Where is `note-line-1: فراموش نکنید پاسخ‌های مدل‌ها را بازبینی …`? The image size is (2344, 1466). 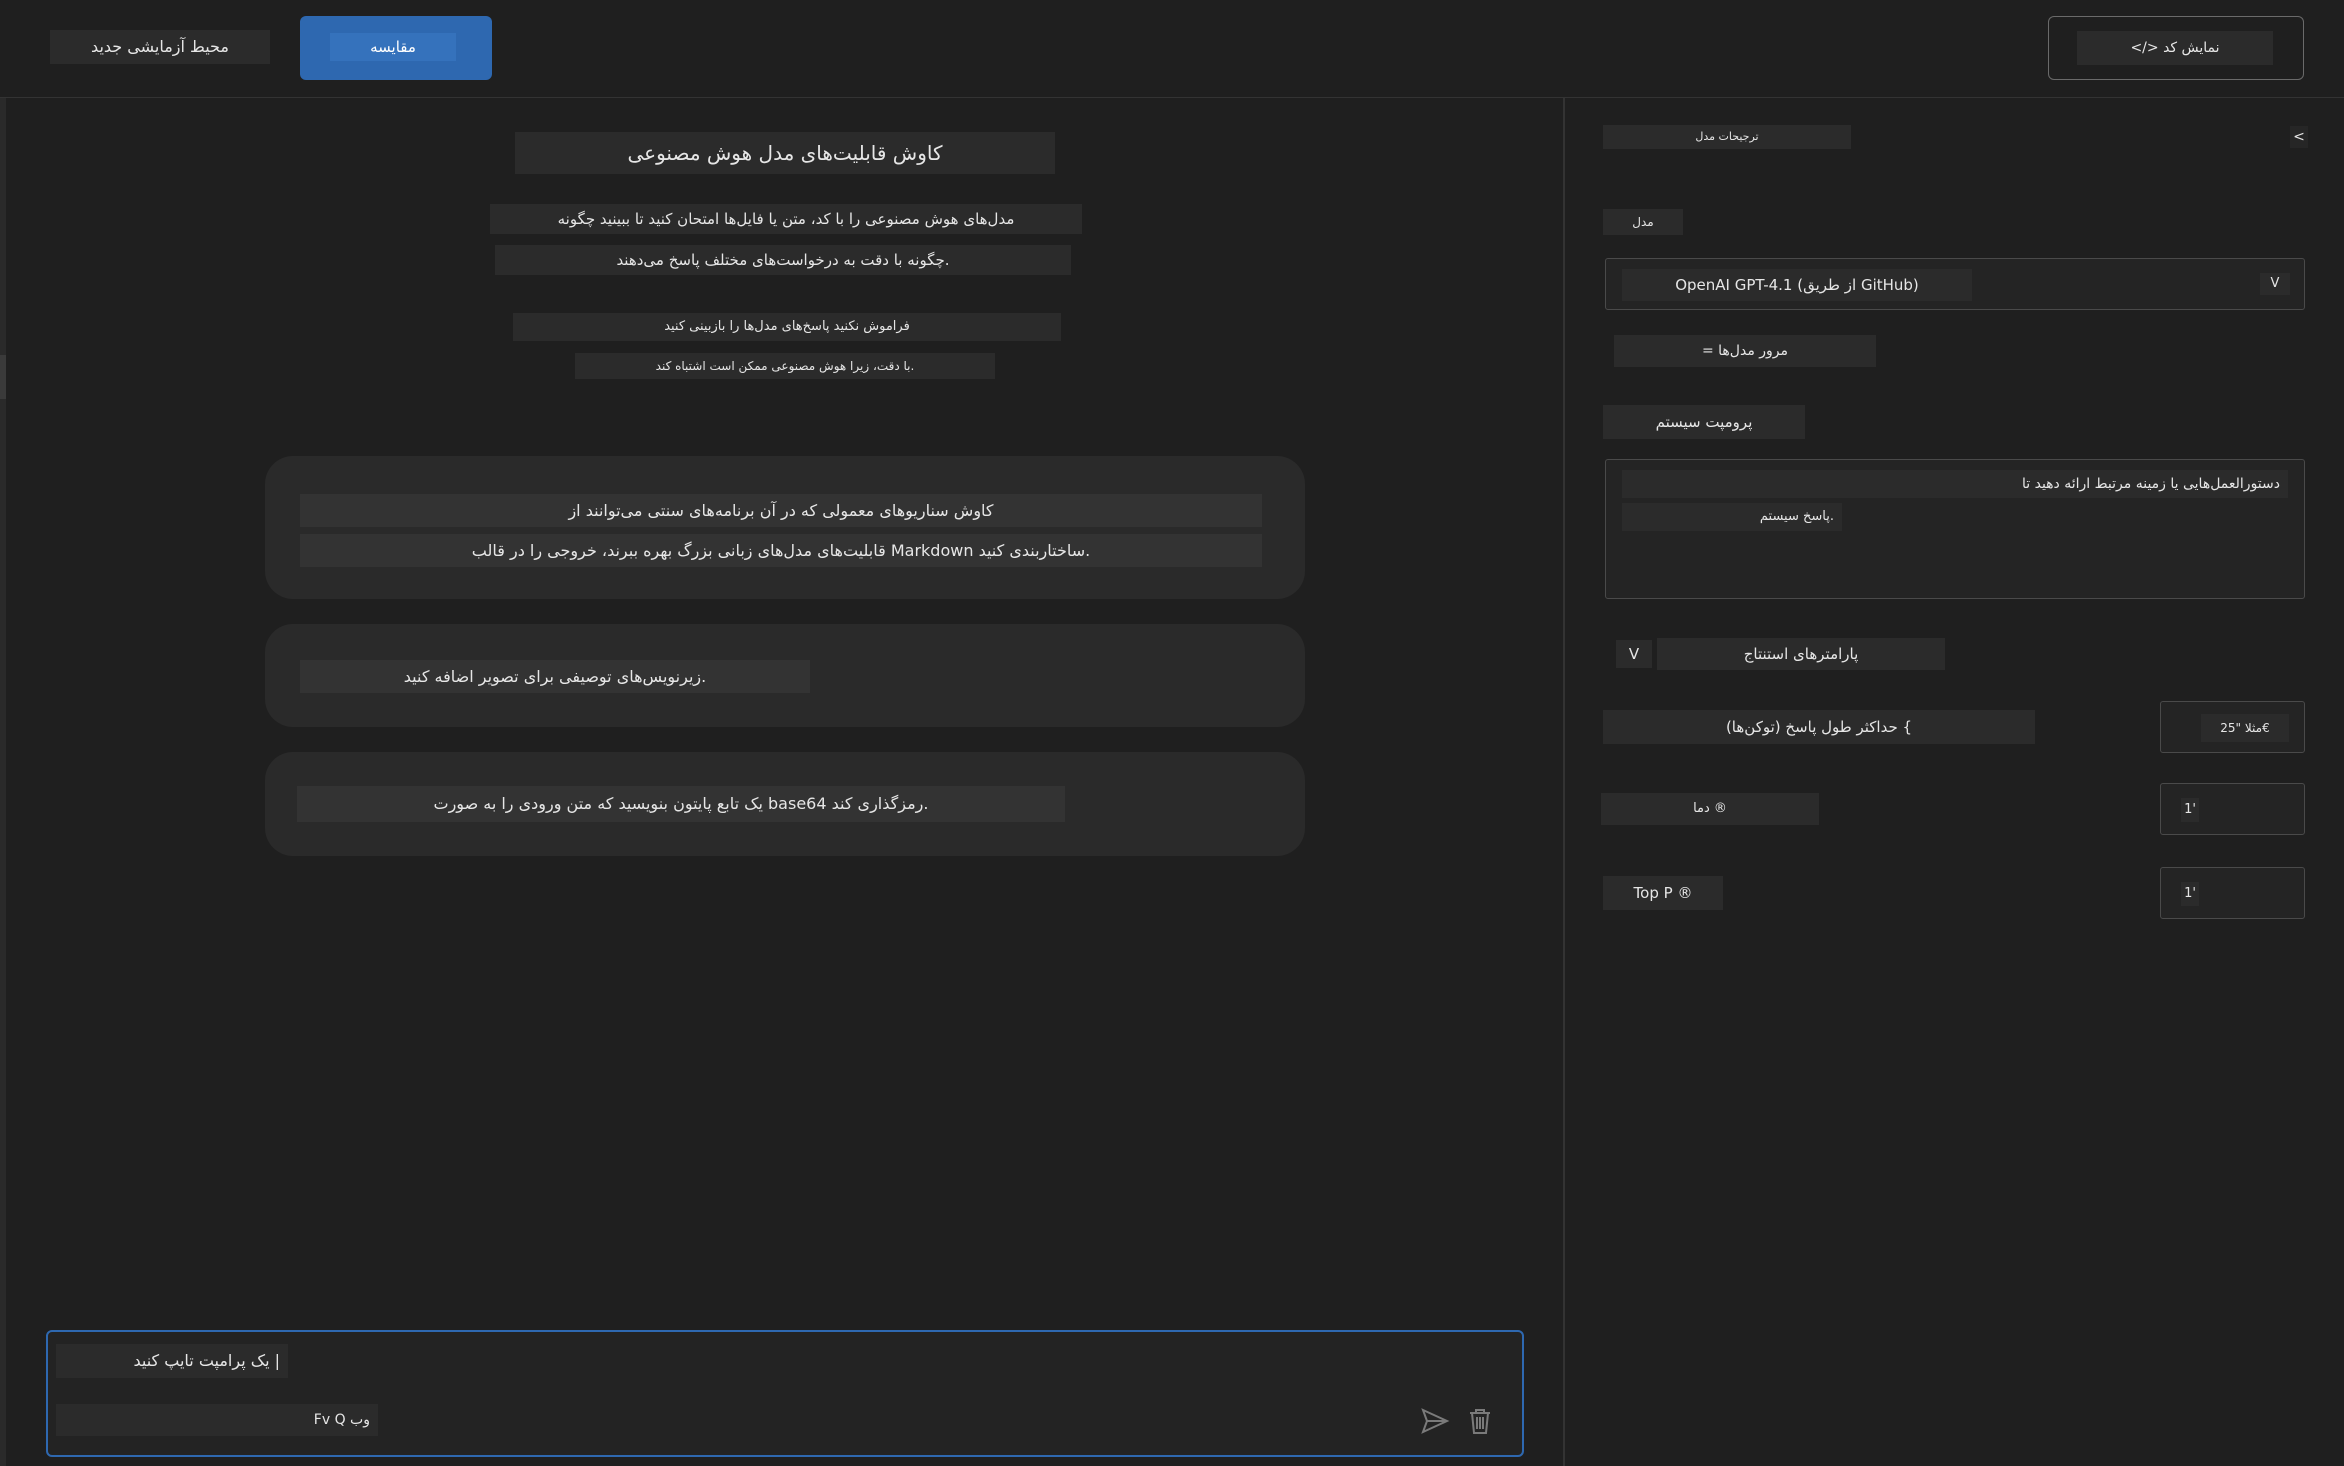 note-line-1: فراموش نکنید پاسخ‌های مدل‌ها را بازبینی … is located at coordinates (787, 327).